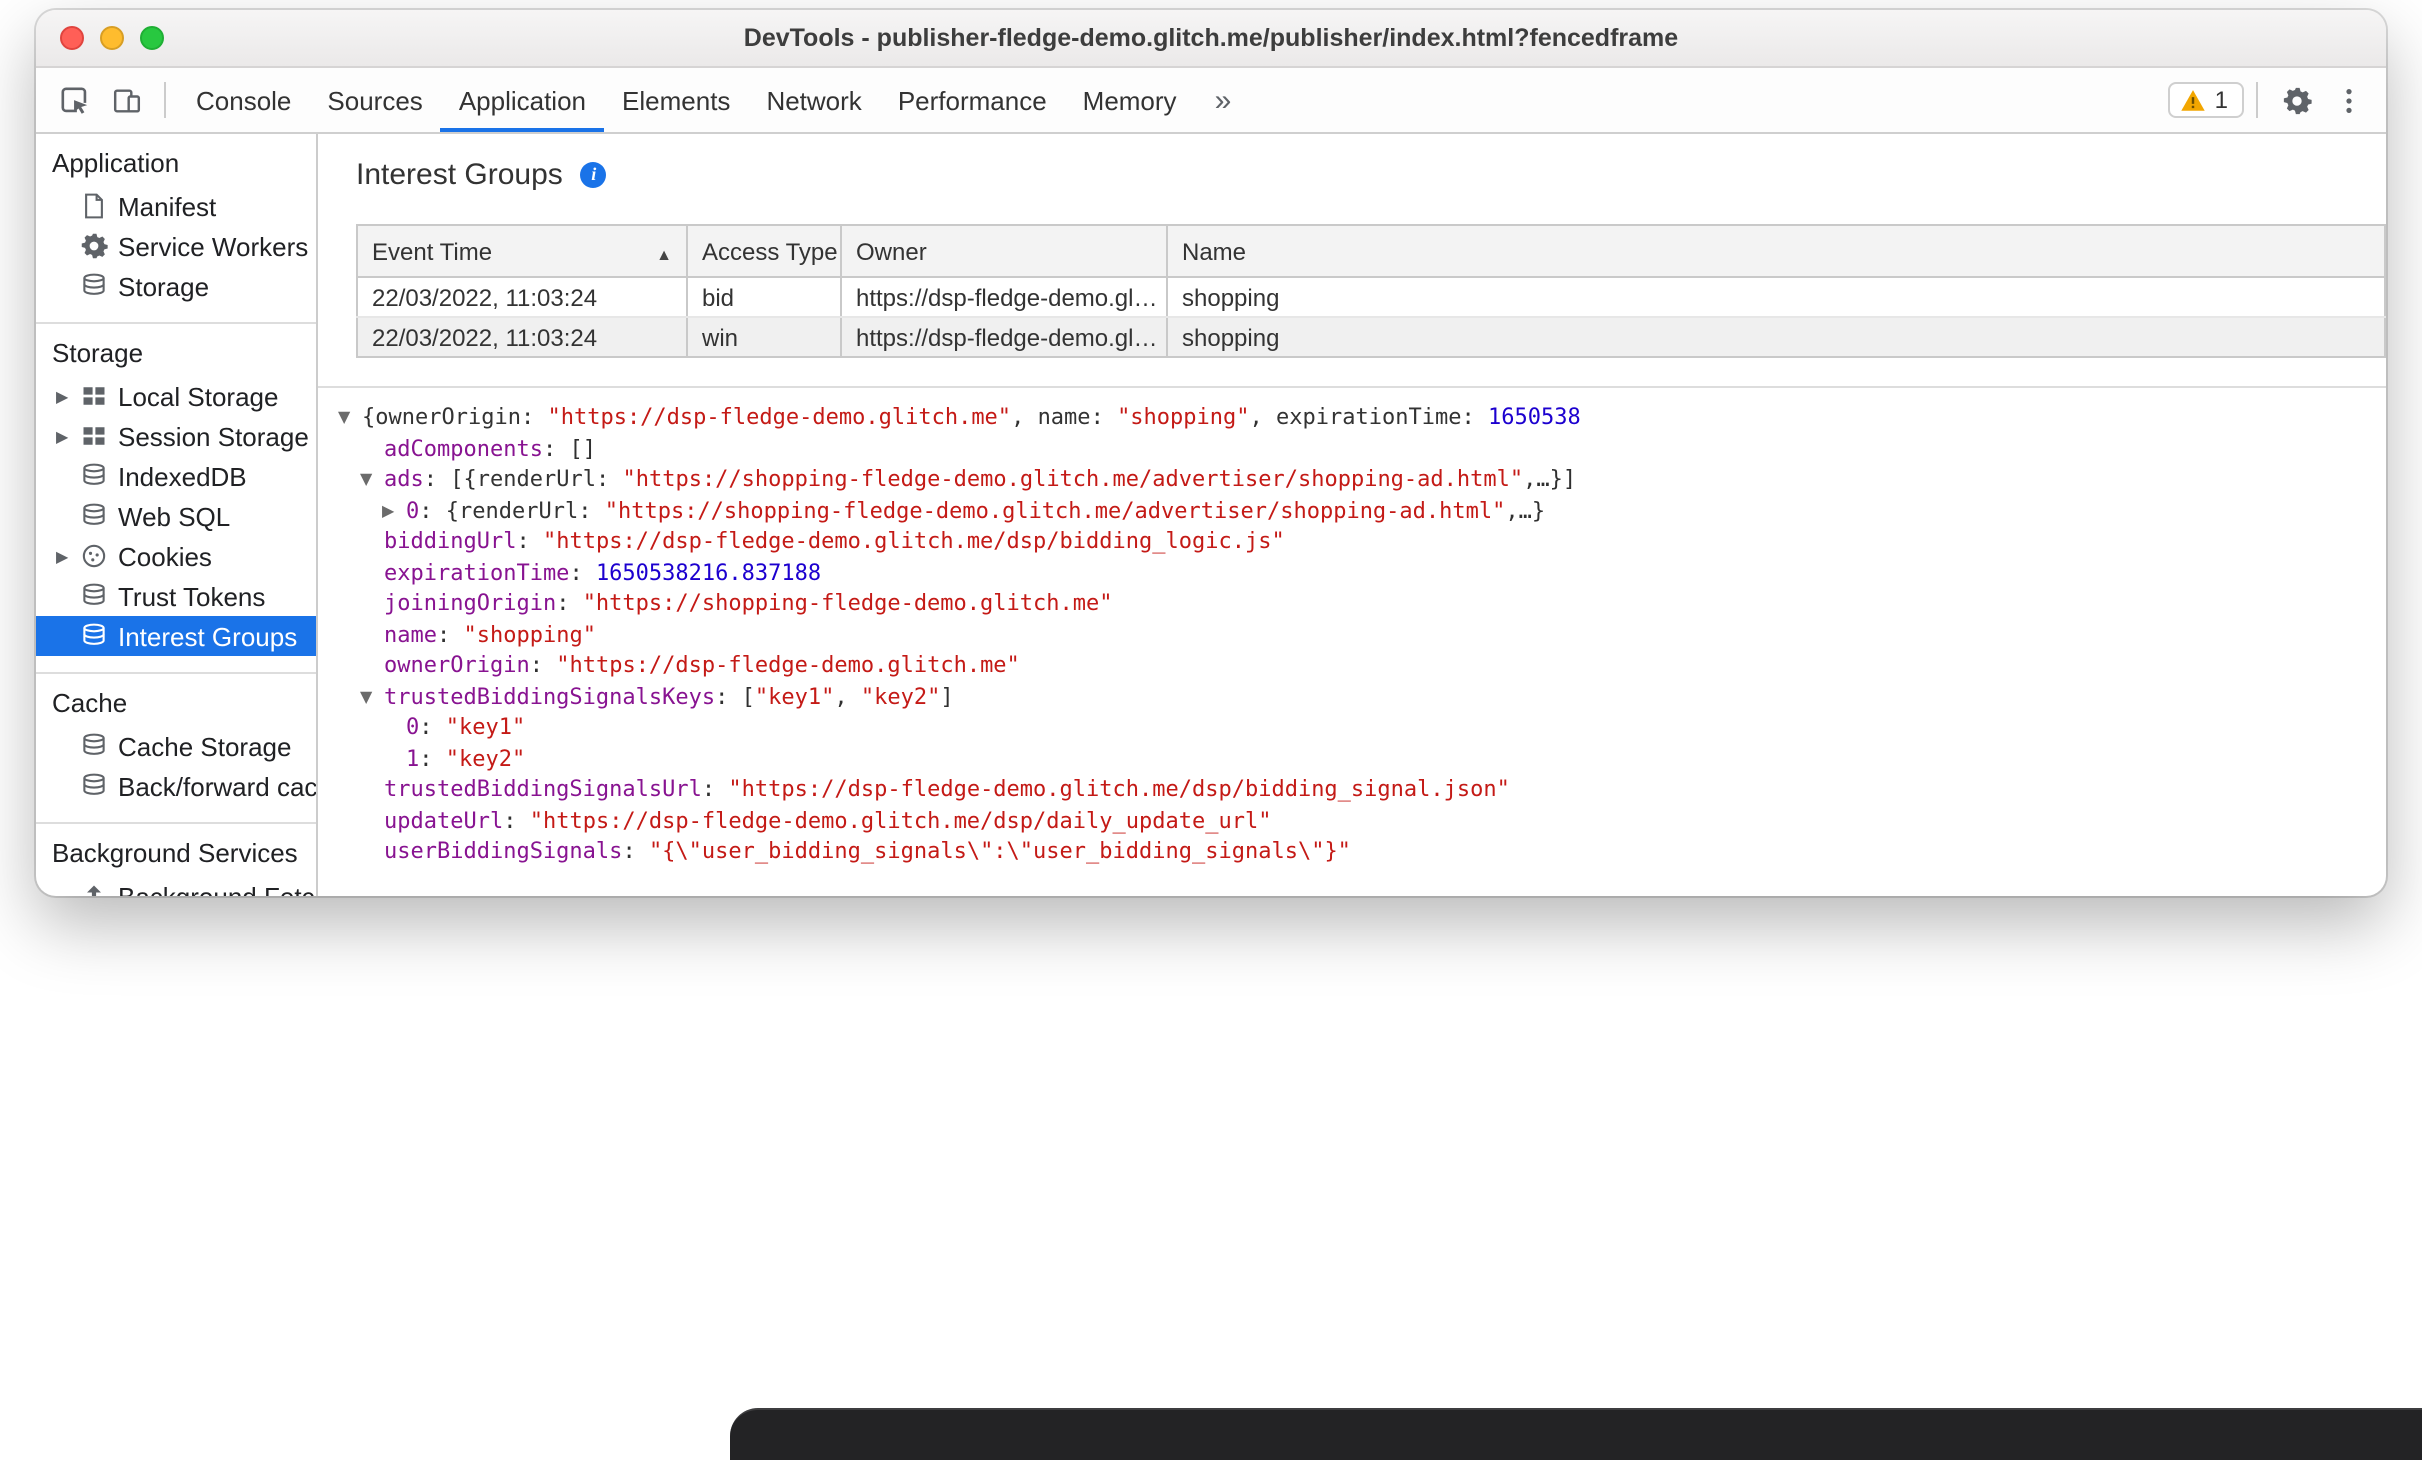 The image size is (2422, 1460). Describe the element at coordinates (176, 636) in the screenshot. I see `sidebar-item-interest-groups: Interest Groups` at that location.